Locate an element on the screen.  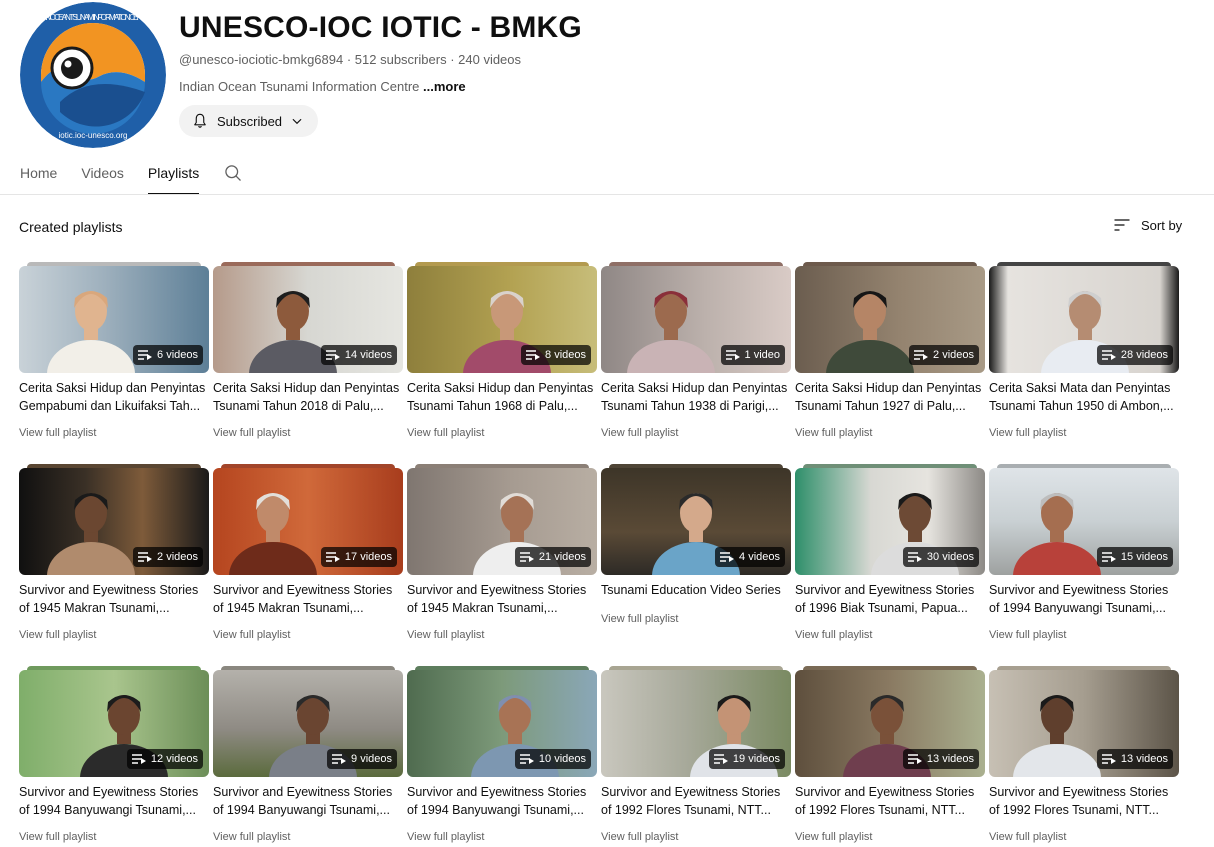
sort-by-label: Sort by is located at coordinates (1162, 225).